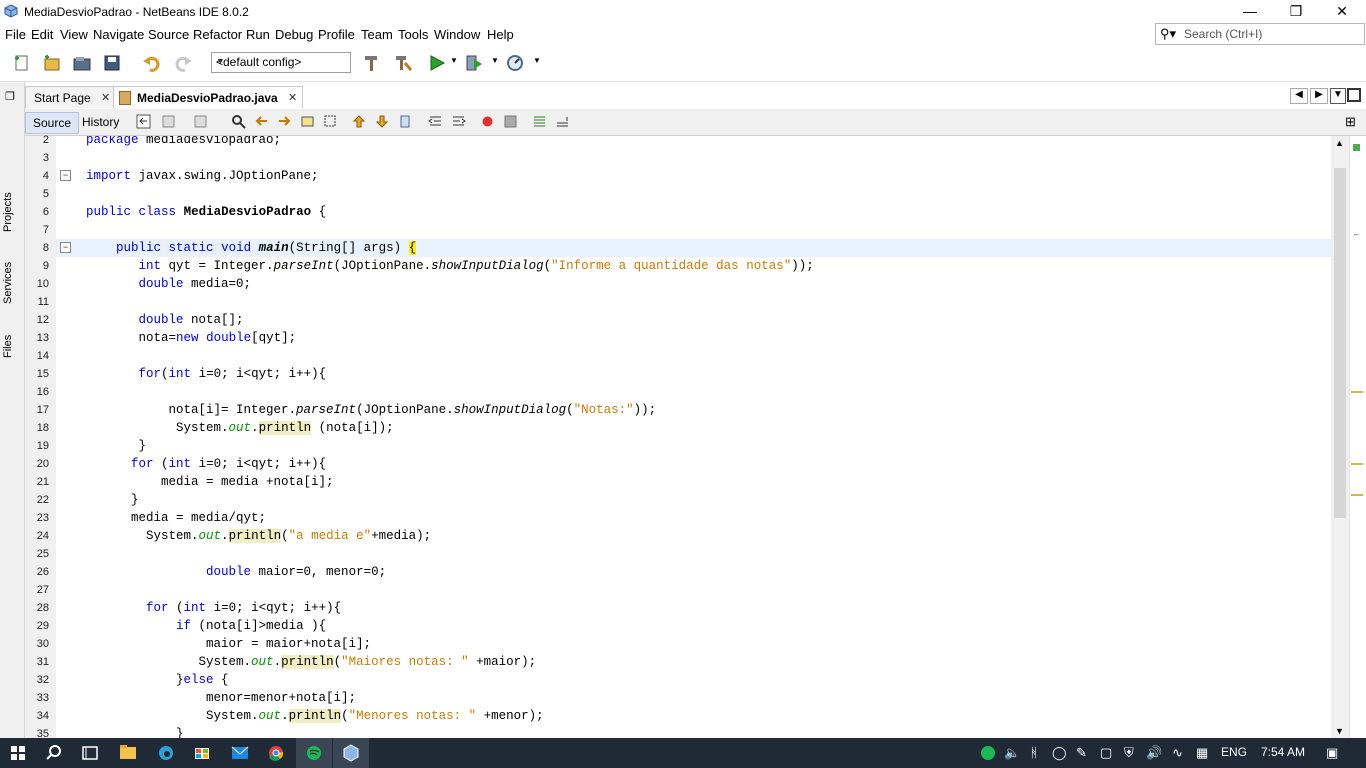 The width and height of the screenshot is (1366, 768). I want to click on code-line: maior = maior+nota[i];, so click(693, 644).